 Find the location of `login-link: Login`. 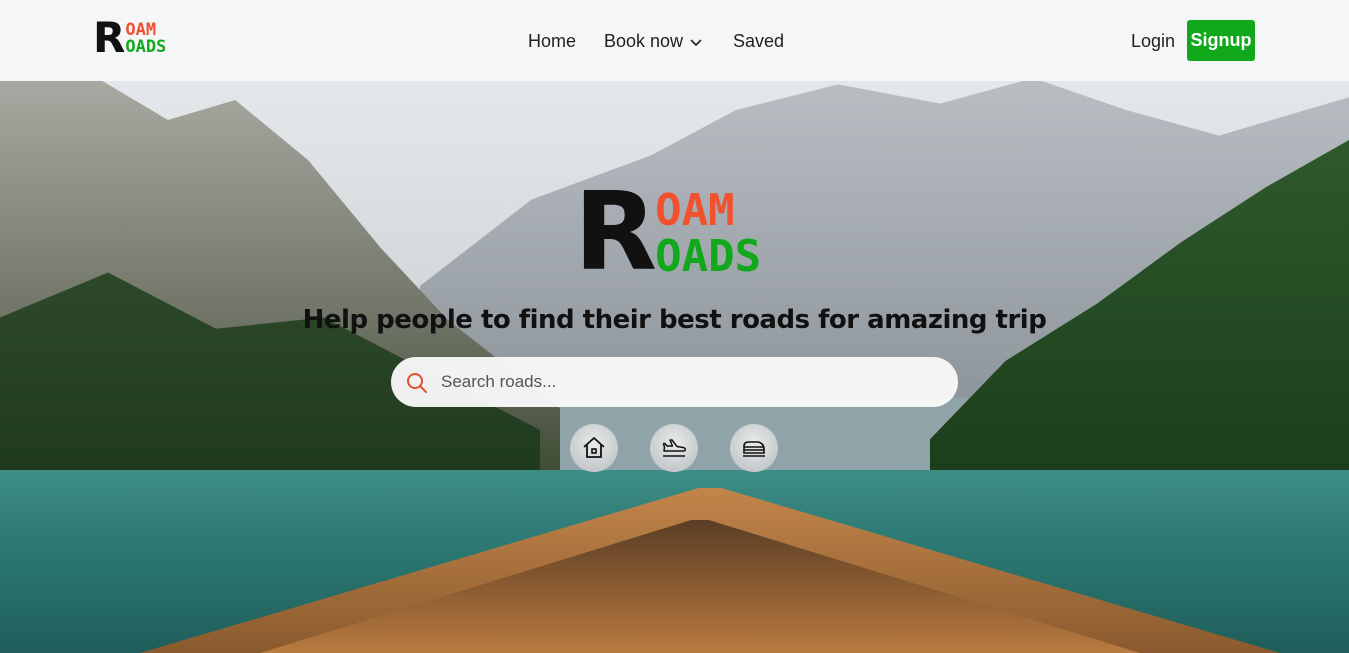

login-link: Login is located at coordinates (1153, 41).